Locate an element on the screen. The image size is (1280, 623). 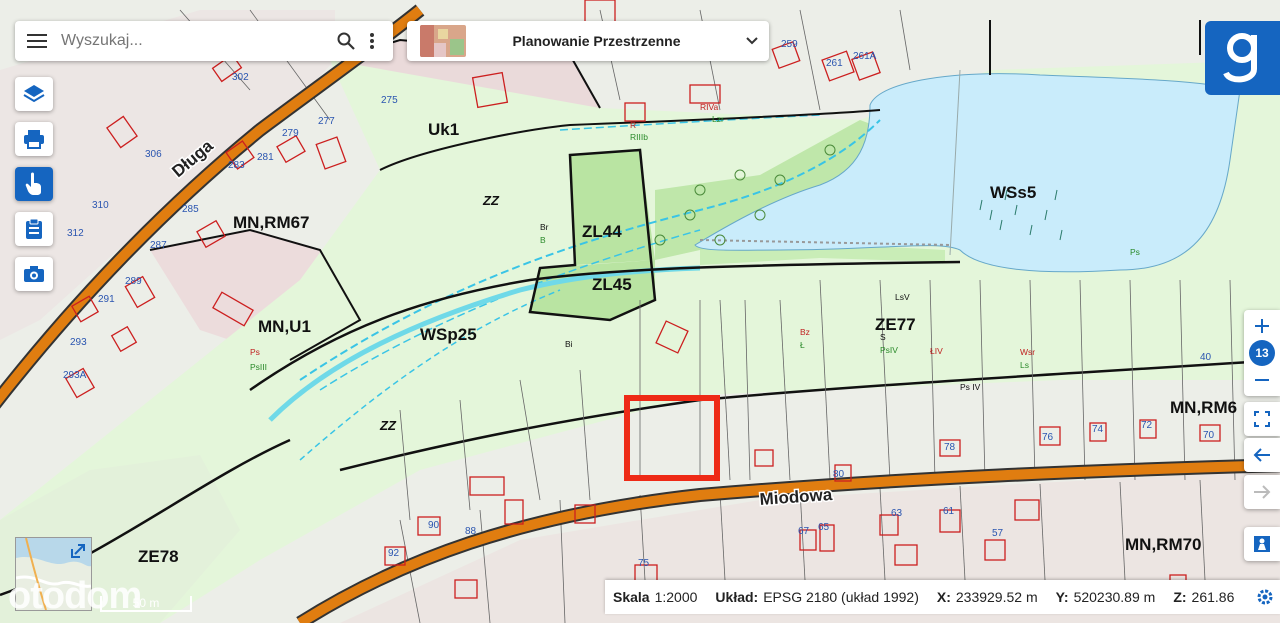
fullscreen-icon is located at coordinates (1262, 419).